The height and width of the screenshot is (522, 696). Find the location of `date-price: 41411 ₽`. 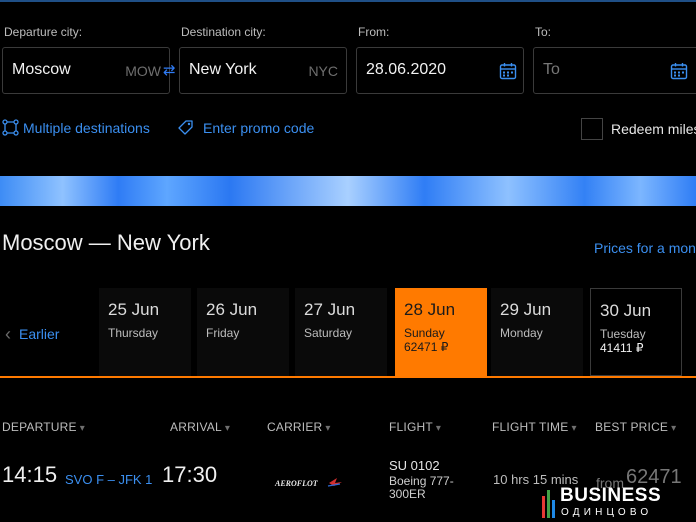

date-price: 41411 ₽ is located at coordinates (622, 348).